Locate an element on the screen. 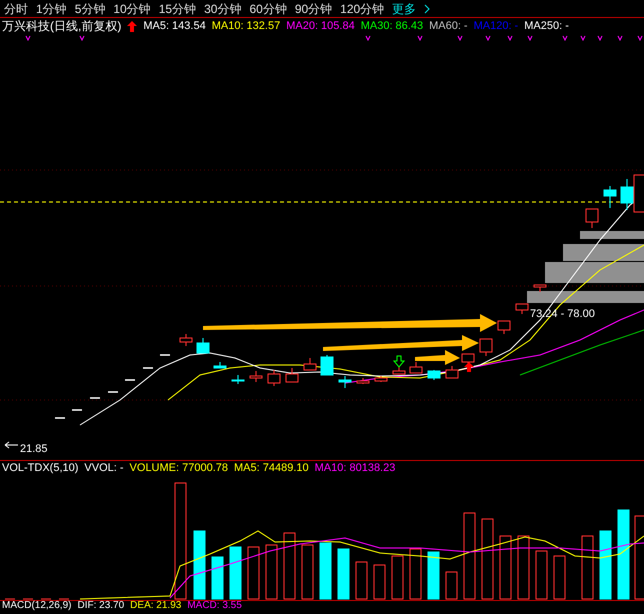 The width and height of the screenshot is (644, 614). chart-title: 万兴科技(日线,前复权) is located at coordinates (62, 26).